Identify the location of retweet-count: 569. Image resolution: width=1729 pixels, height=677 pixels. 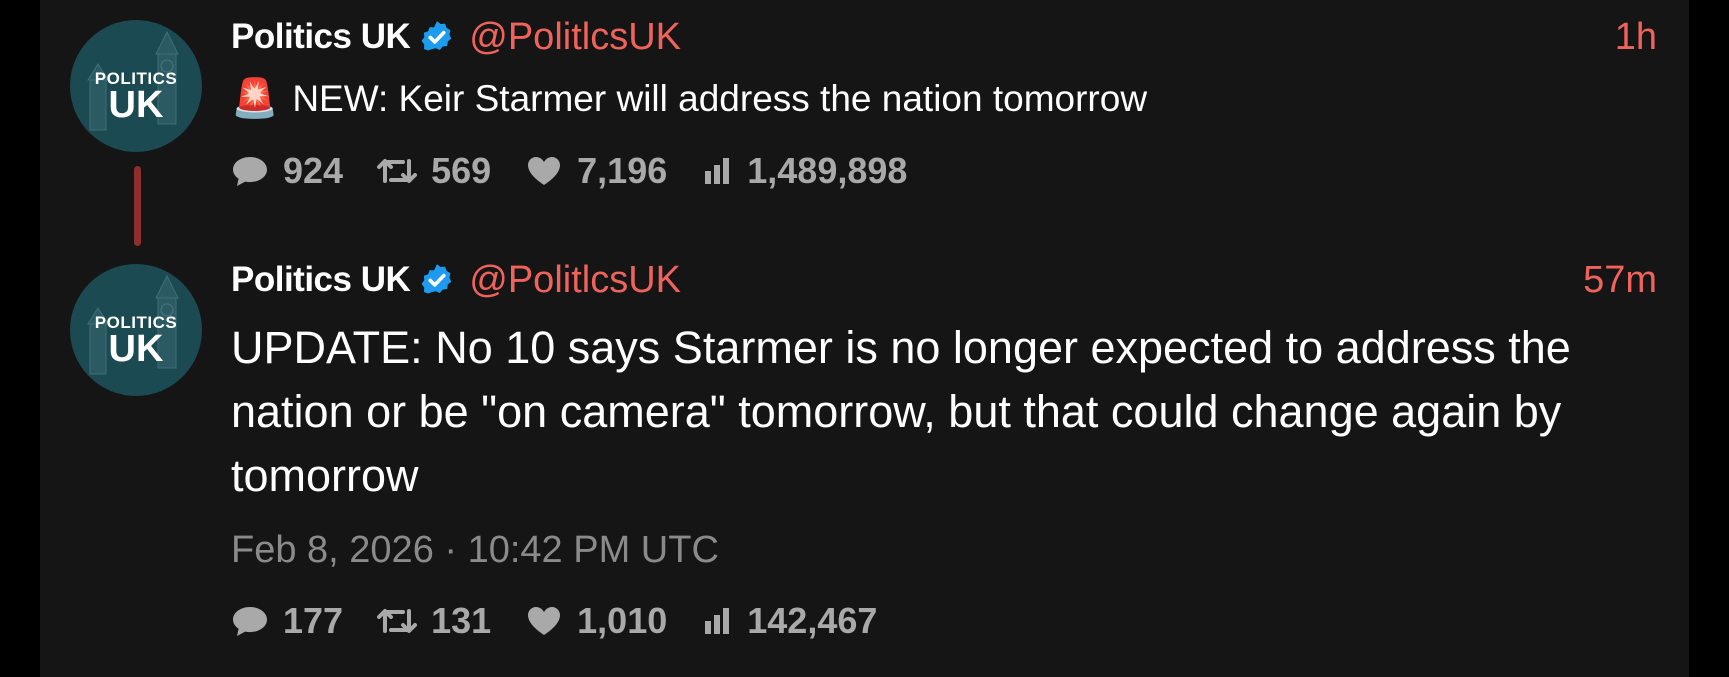
(461, 170).